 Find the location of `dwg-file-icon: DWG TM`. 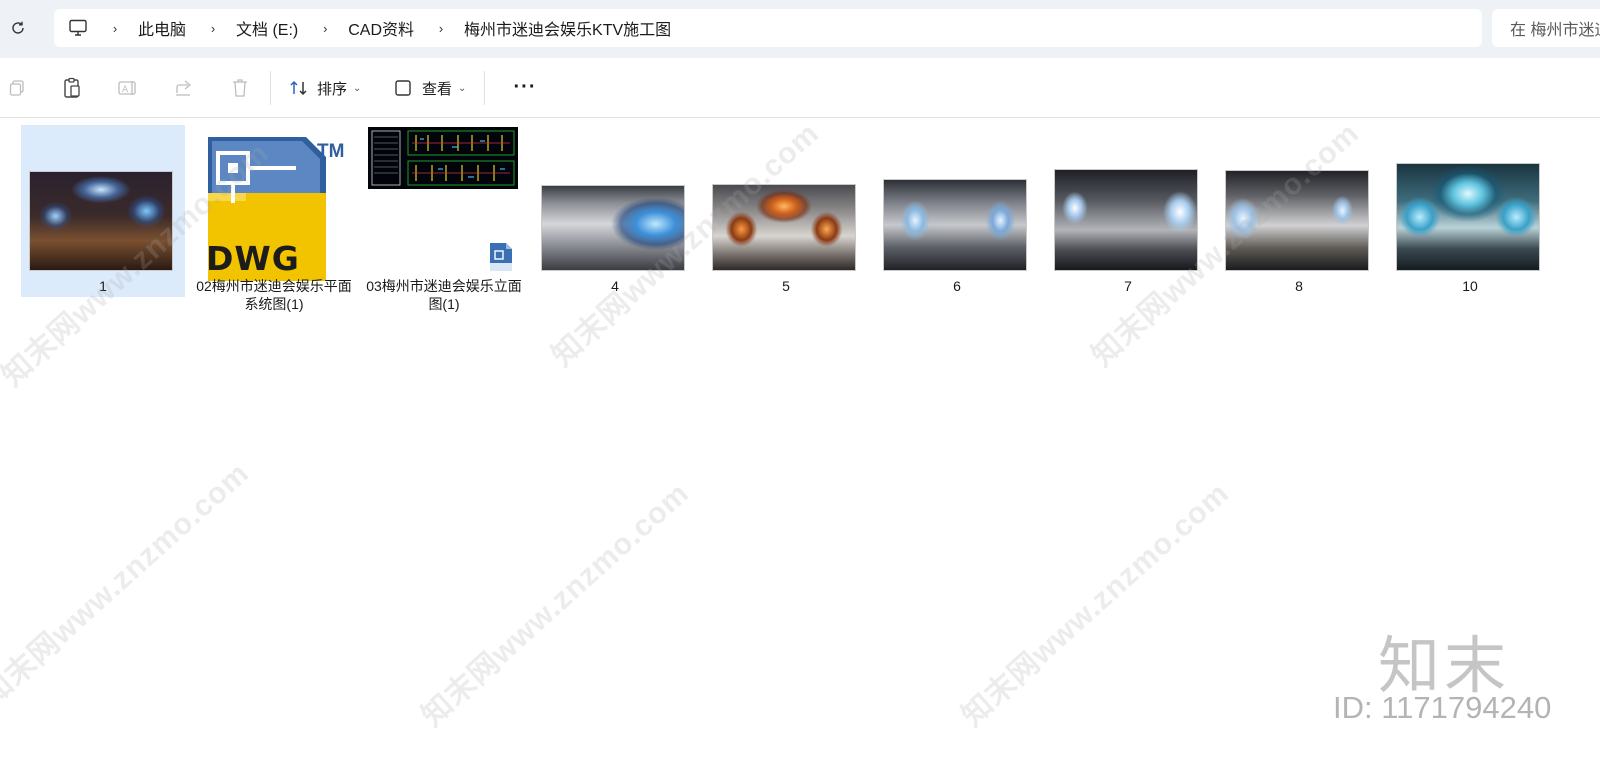

dwg-file-icon: DWG TM is located at coordinates (276, 208).